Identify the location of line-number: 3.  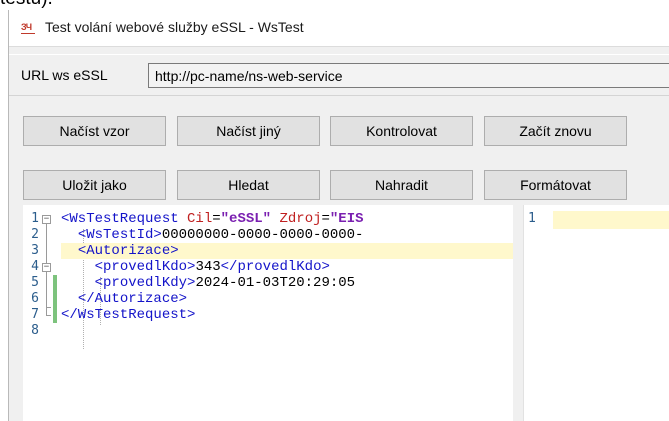
(35, 250).